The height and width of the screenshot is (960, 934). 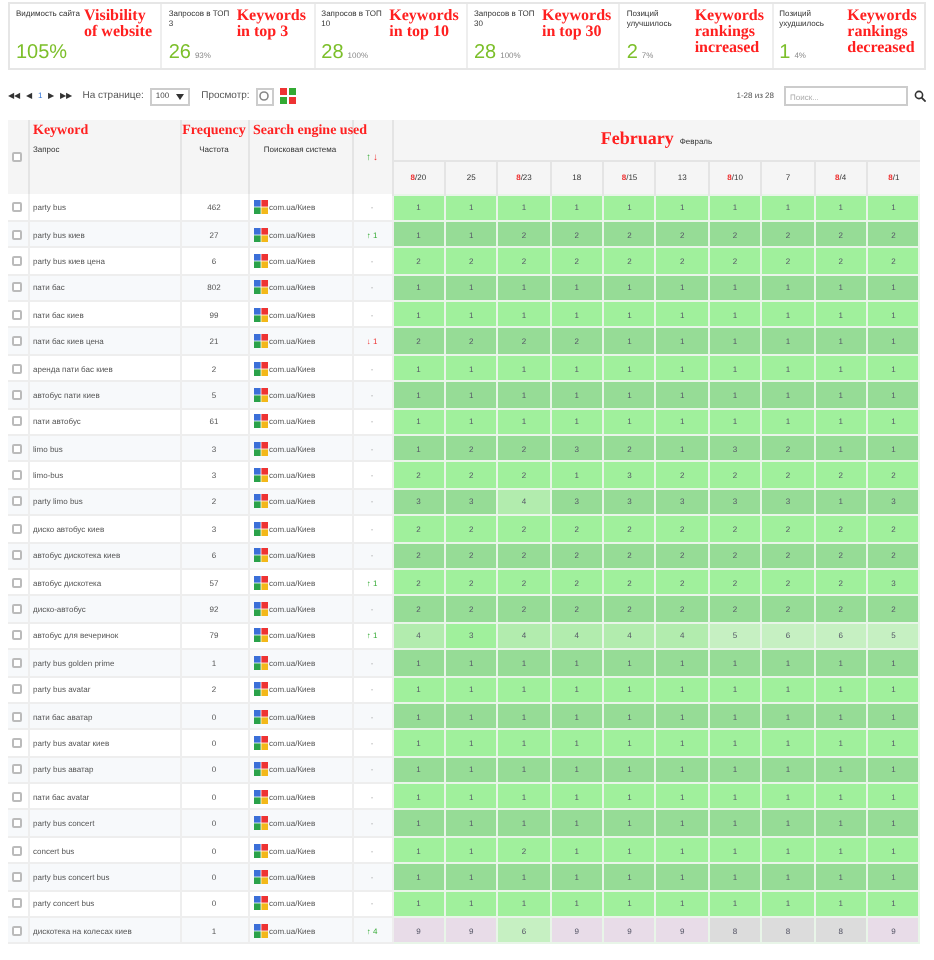 I want to click on annotation-label: Keywords in top 10, so click(x=424, y=26).